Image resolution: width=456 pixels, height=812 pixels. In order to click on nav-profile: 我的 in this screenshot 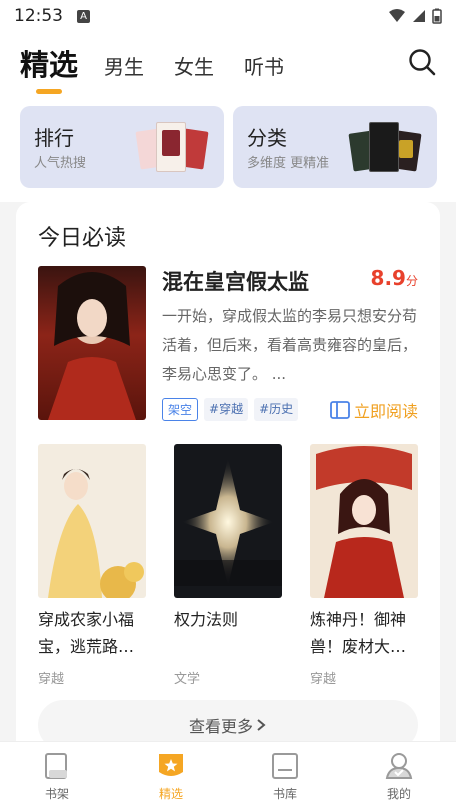, I will do `click(399, 781)`.